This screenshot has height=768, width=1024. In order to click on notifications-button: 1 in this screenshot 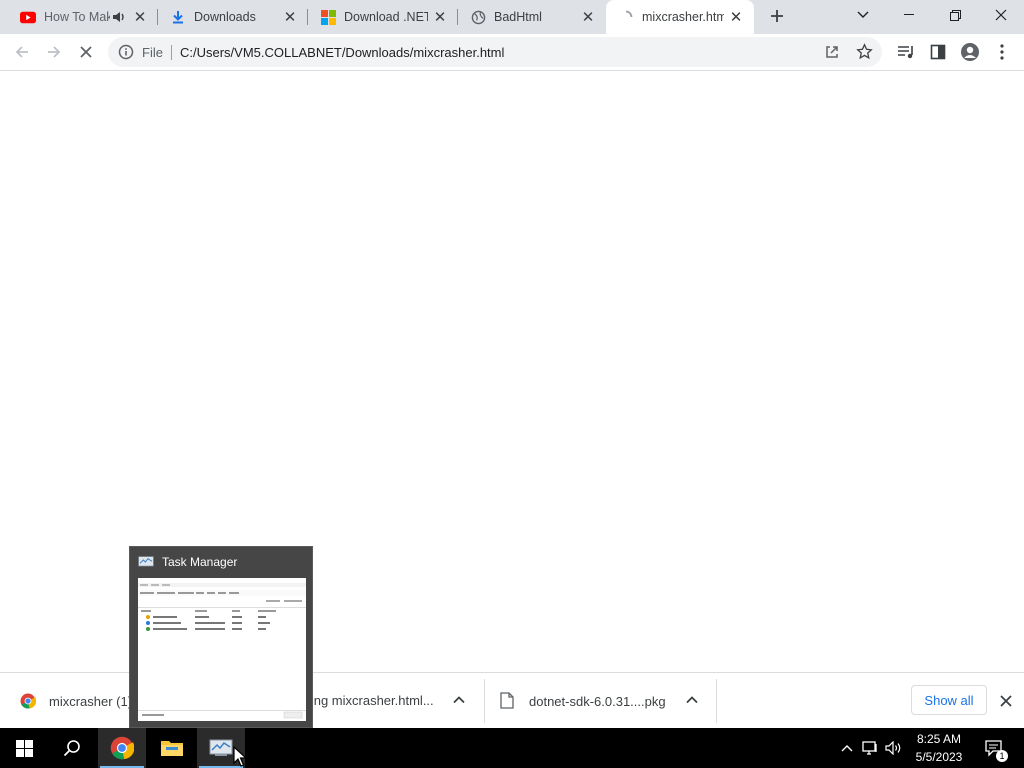, I will do `click(994, 748)`.